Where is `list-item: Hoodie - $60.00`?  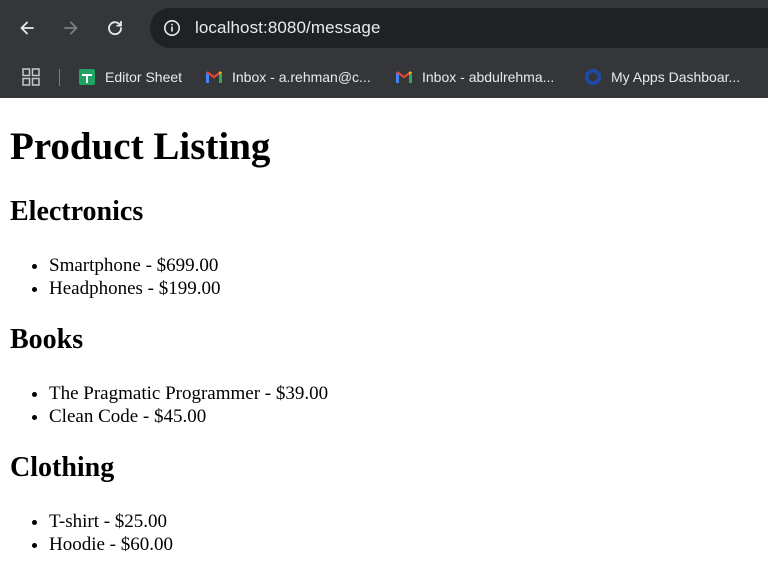
list-item: Hoodie - $60.00 is located at coordinates (111, 544).